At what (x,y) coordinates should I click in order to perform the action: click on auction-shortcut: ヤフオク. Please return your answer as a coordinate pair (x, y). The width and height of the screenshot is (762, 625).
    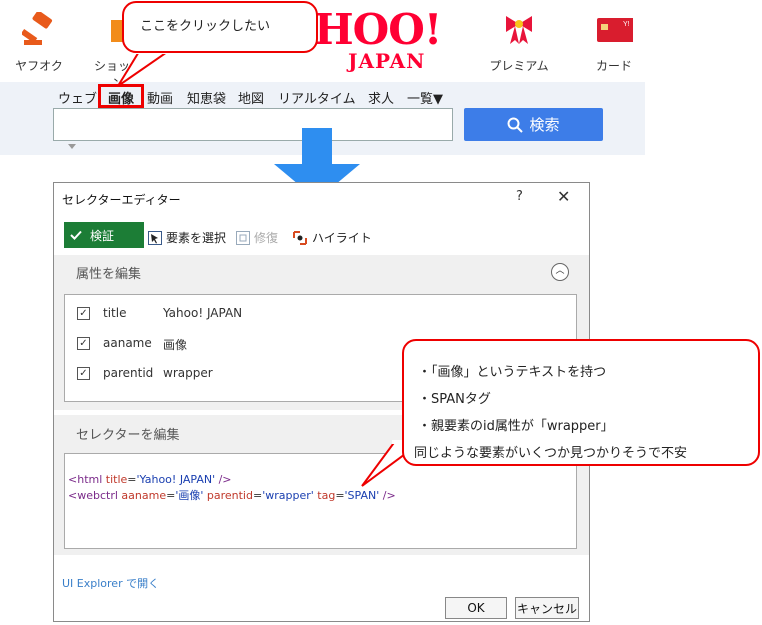
    Looking at the image, I should click on (39, 42).